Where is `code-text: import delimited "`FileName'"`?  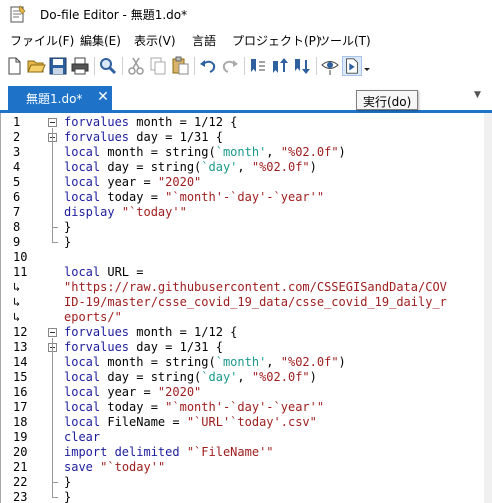 code-text: import delimited "`FileName'" is located at coordinates (169, 452).